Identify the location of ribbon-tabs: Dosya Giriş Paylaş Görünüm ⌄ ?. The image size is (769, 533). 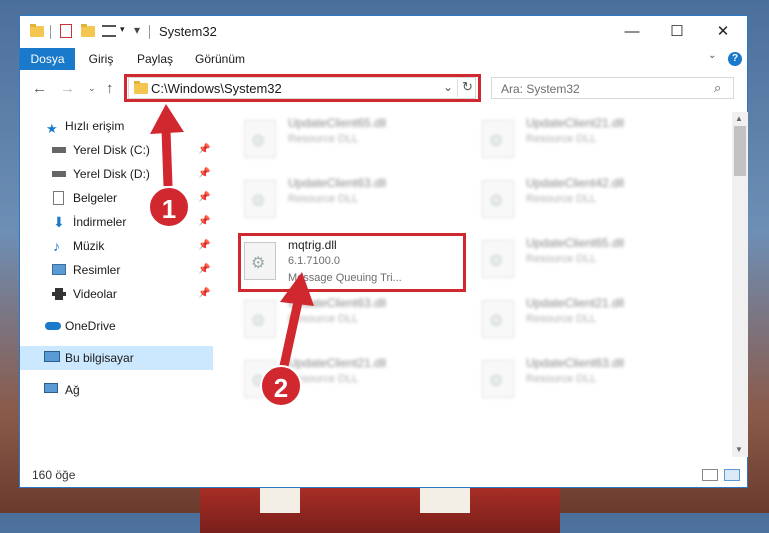
(383, 59).